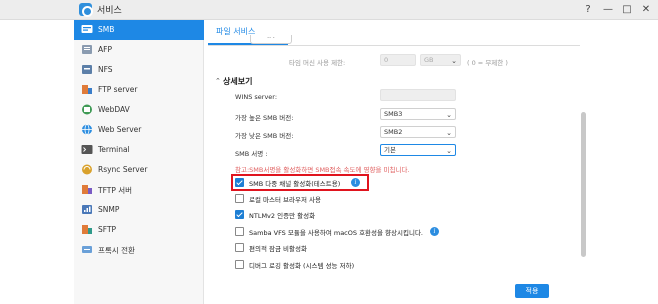 This screenshot has height=304, width=658. What do you see at coordinates (418, 114) in the screenshot?
I see `max-smb-select: SMB3 ⌄` at bounding box center [418, 114].